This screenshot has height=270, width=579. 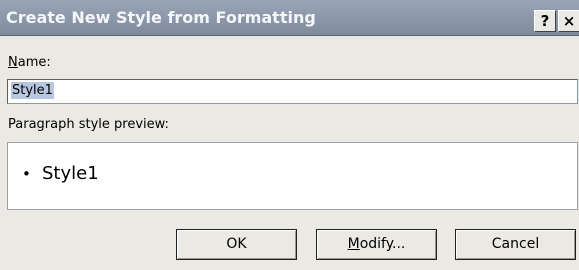 I want to click on dialog-title: Create New Style from Formatting, so click(x=161, y=17).